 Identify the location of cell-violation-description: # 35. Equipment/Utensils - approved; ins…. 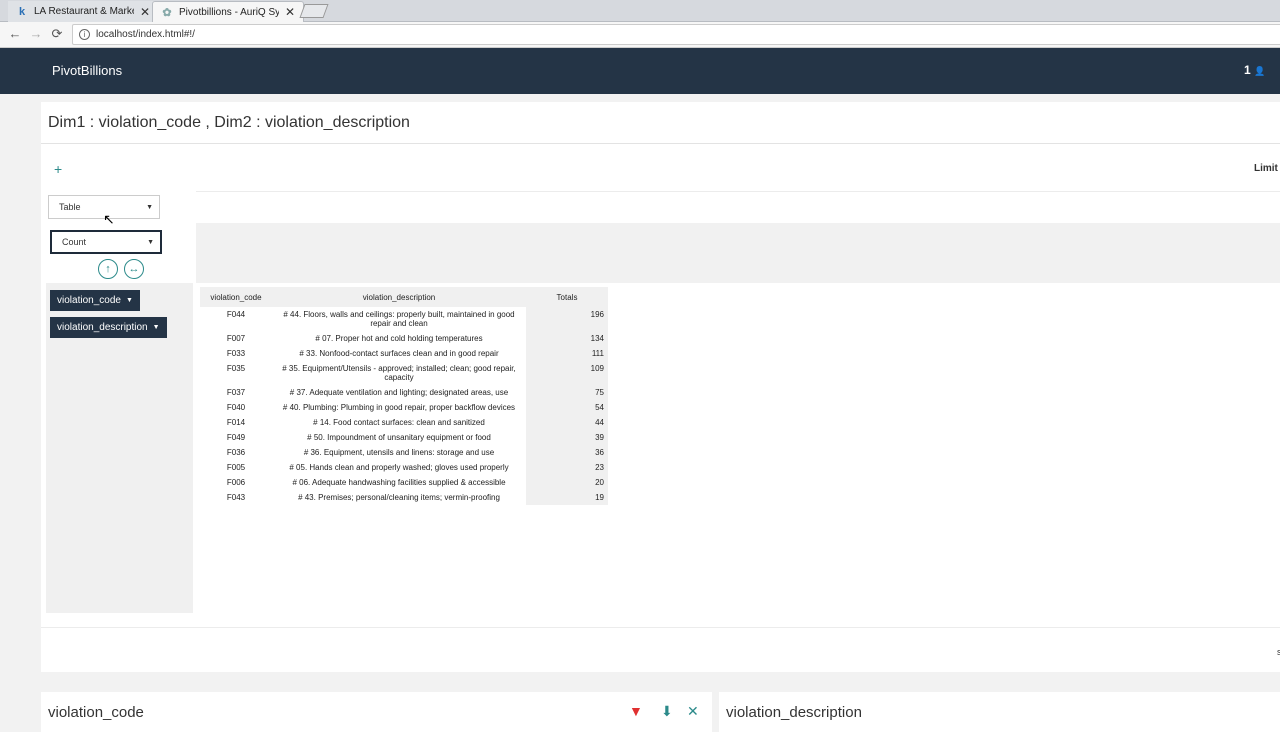
(399, 373).